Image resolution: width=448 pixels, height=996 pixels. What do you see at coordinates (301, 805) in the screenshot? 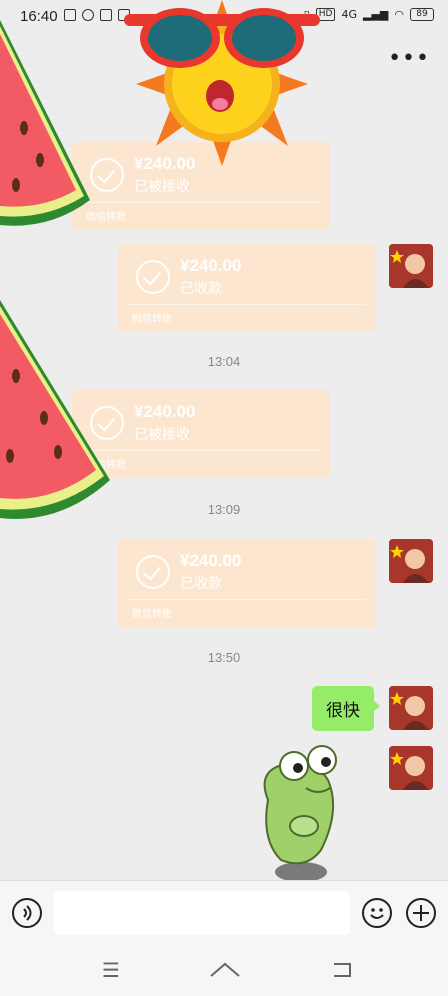
I see `frog-sticker` at bounding box center [301, 805].